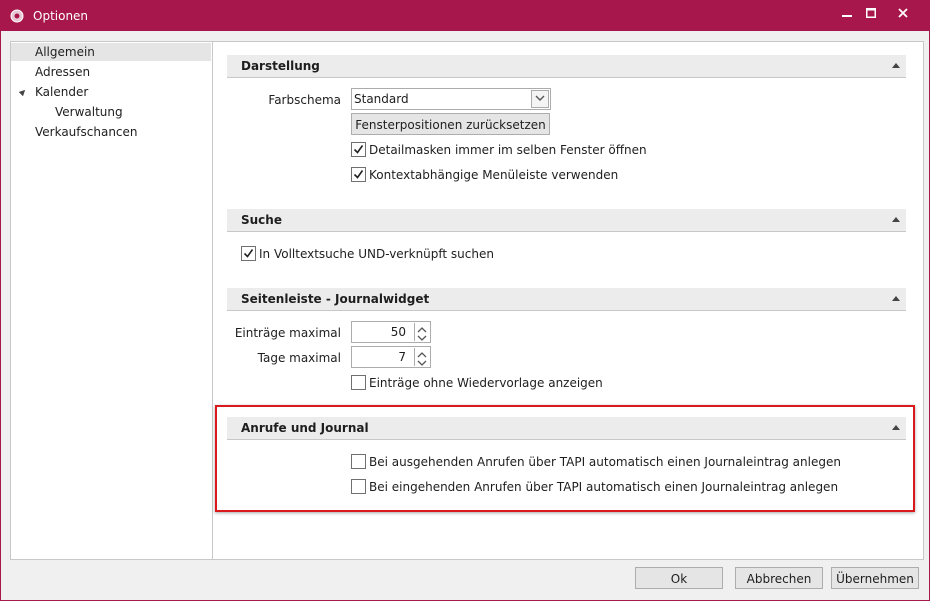  What do you see at coordinates (358, 174) in the screenshot?
I see `kontextmenue-checkbox` at bounding box center [358, 174].